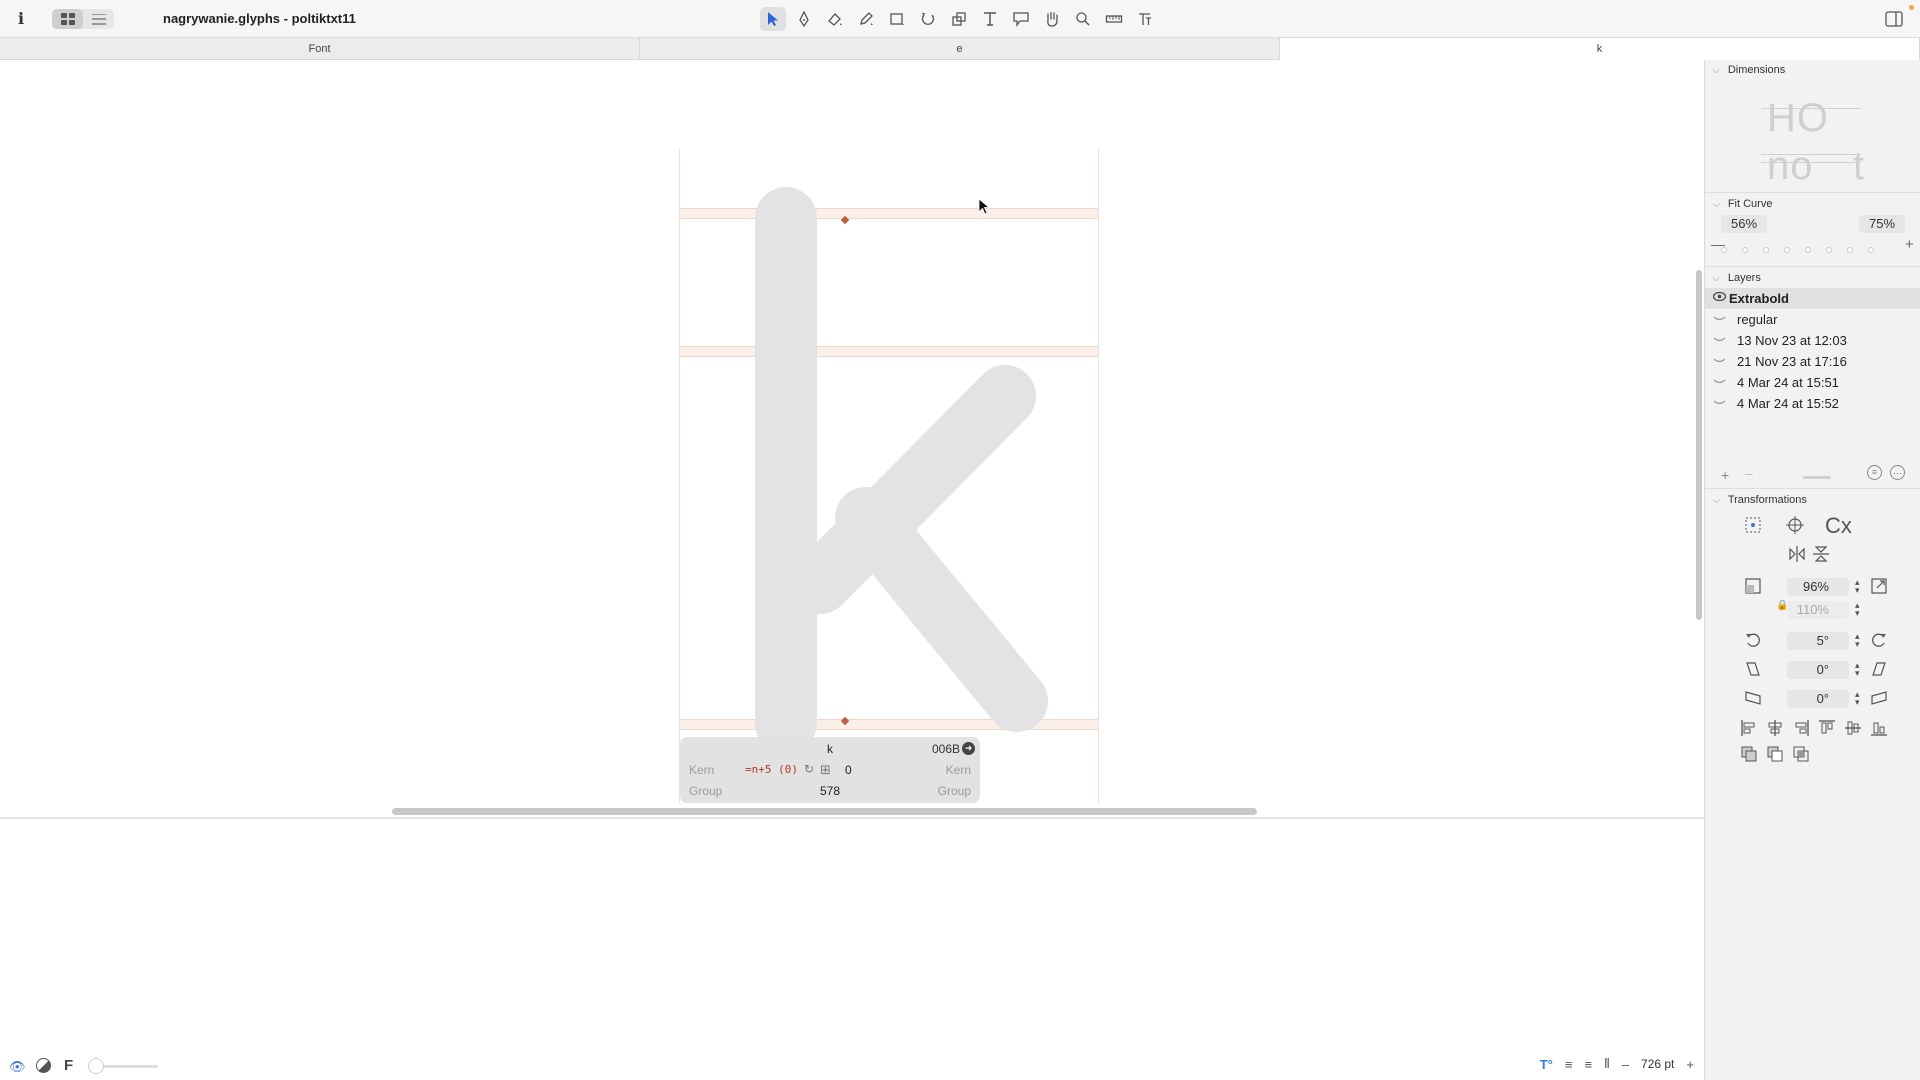  Describe the element at coordinates (1859, 669) in the screenshot. I see `slant-x-stepper: ▴ ▾` at that location.